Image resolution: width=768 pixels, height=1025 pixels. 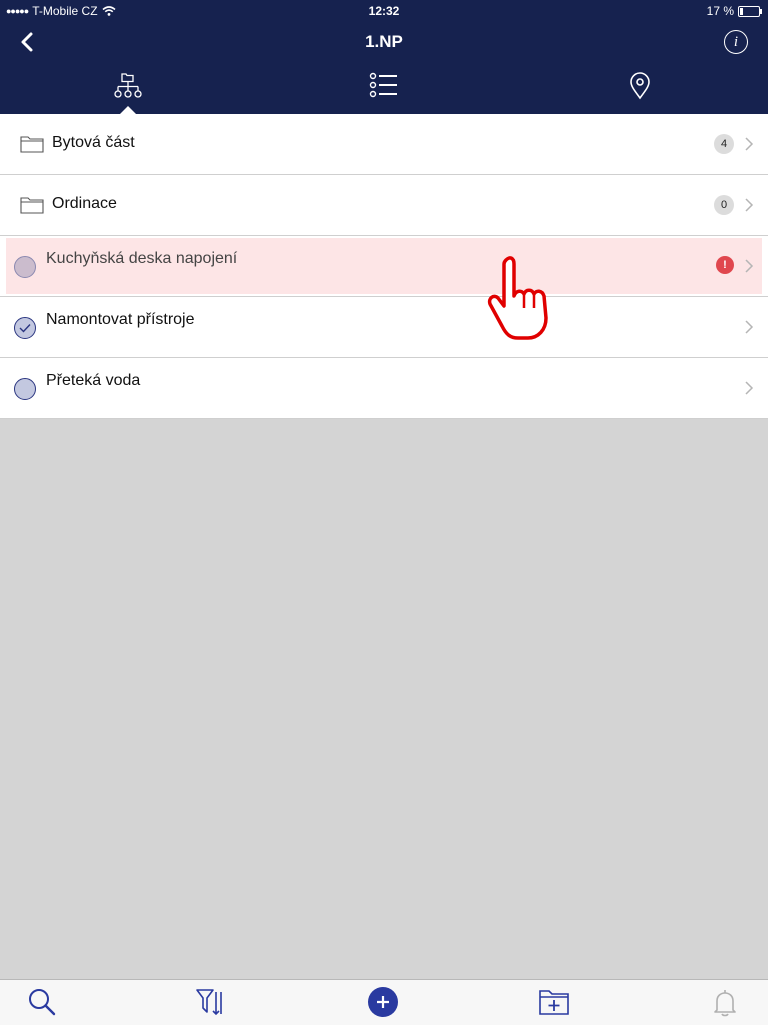 I want to click on folder-row-bytova-cast: Bytová část 4, so click(x=384, y=144).